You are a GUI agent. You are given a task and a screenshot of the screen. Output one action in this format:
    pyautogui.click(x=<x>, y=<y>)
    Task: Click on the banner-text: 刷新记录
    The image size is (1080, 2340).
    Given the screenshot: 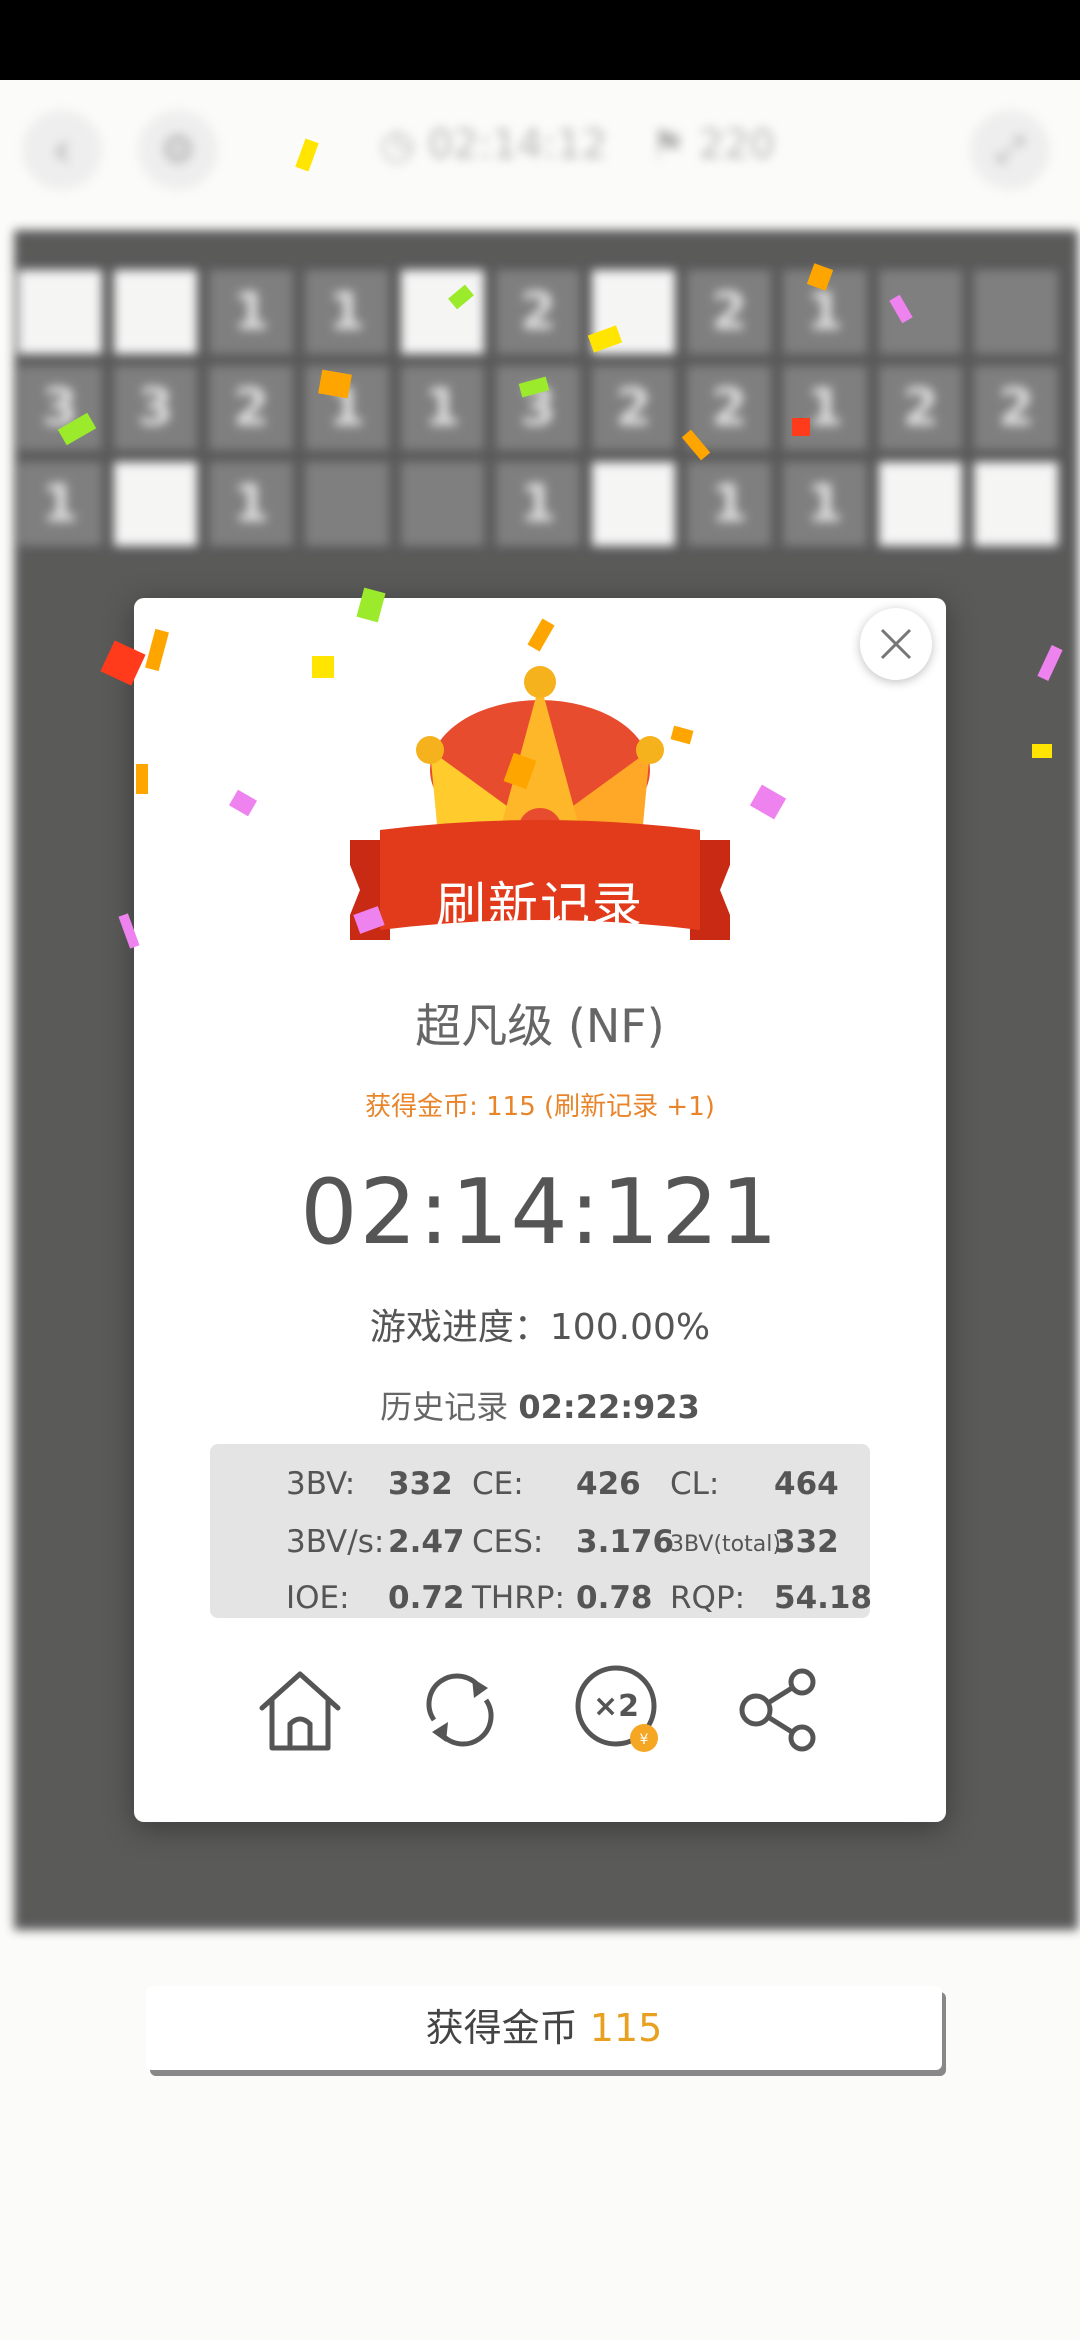 What is the action you would take?
    pyautogui.click(x=540, y=906)
    